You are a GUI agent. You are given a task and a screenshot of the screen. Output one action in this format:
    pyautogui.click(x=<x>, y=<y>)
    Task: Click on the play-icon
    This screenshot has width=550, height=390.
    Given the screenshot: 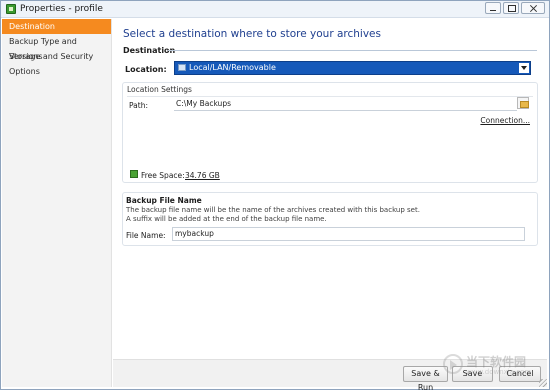 What is the action you would take?
    pyautogui.click(x=453, y=364)
    